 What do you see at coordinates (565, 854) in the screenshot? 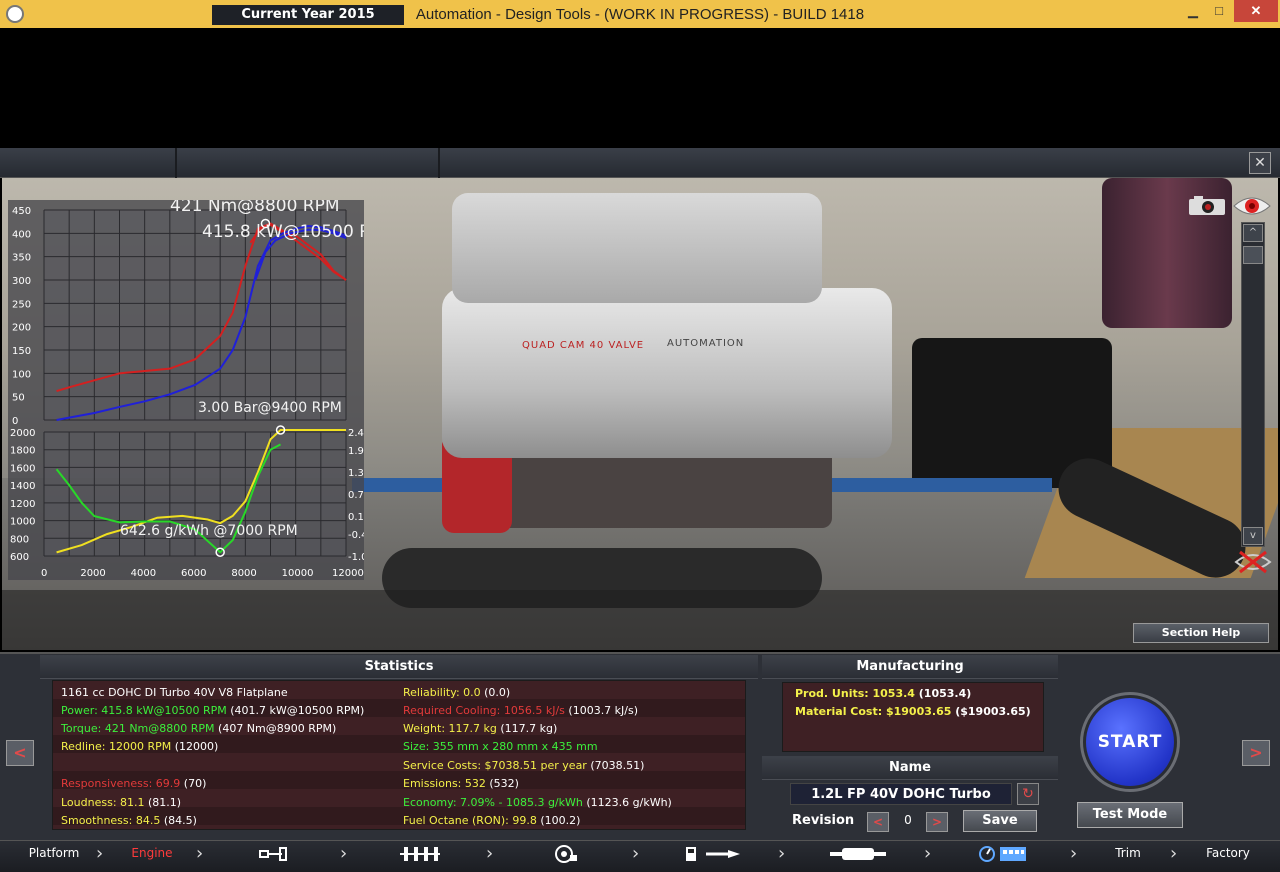
I see `turbo-icon` at bounding box center [565, 854].